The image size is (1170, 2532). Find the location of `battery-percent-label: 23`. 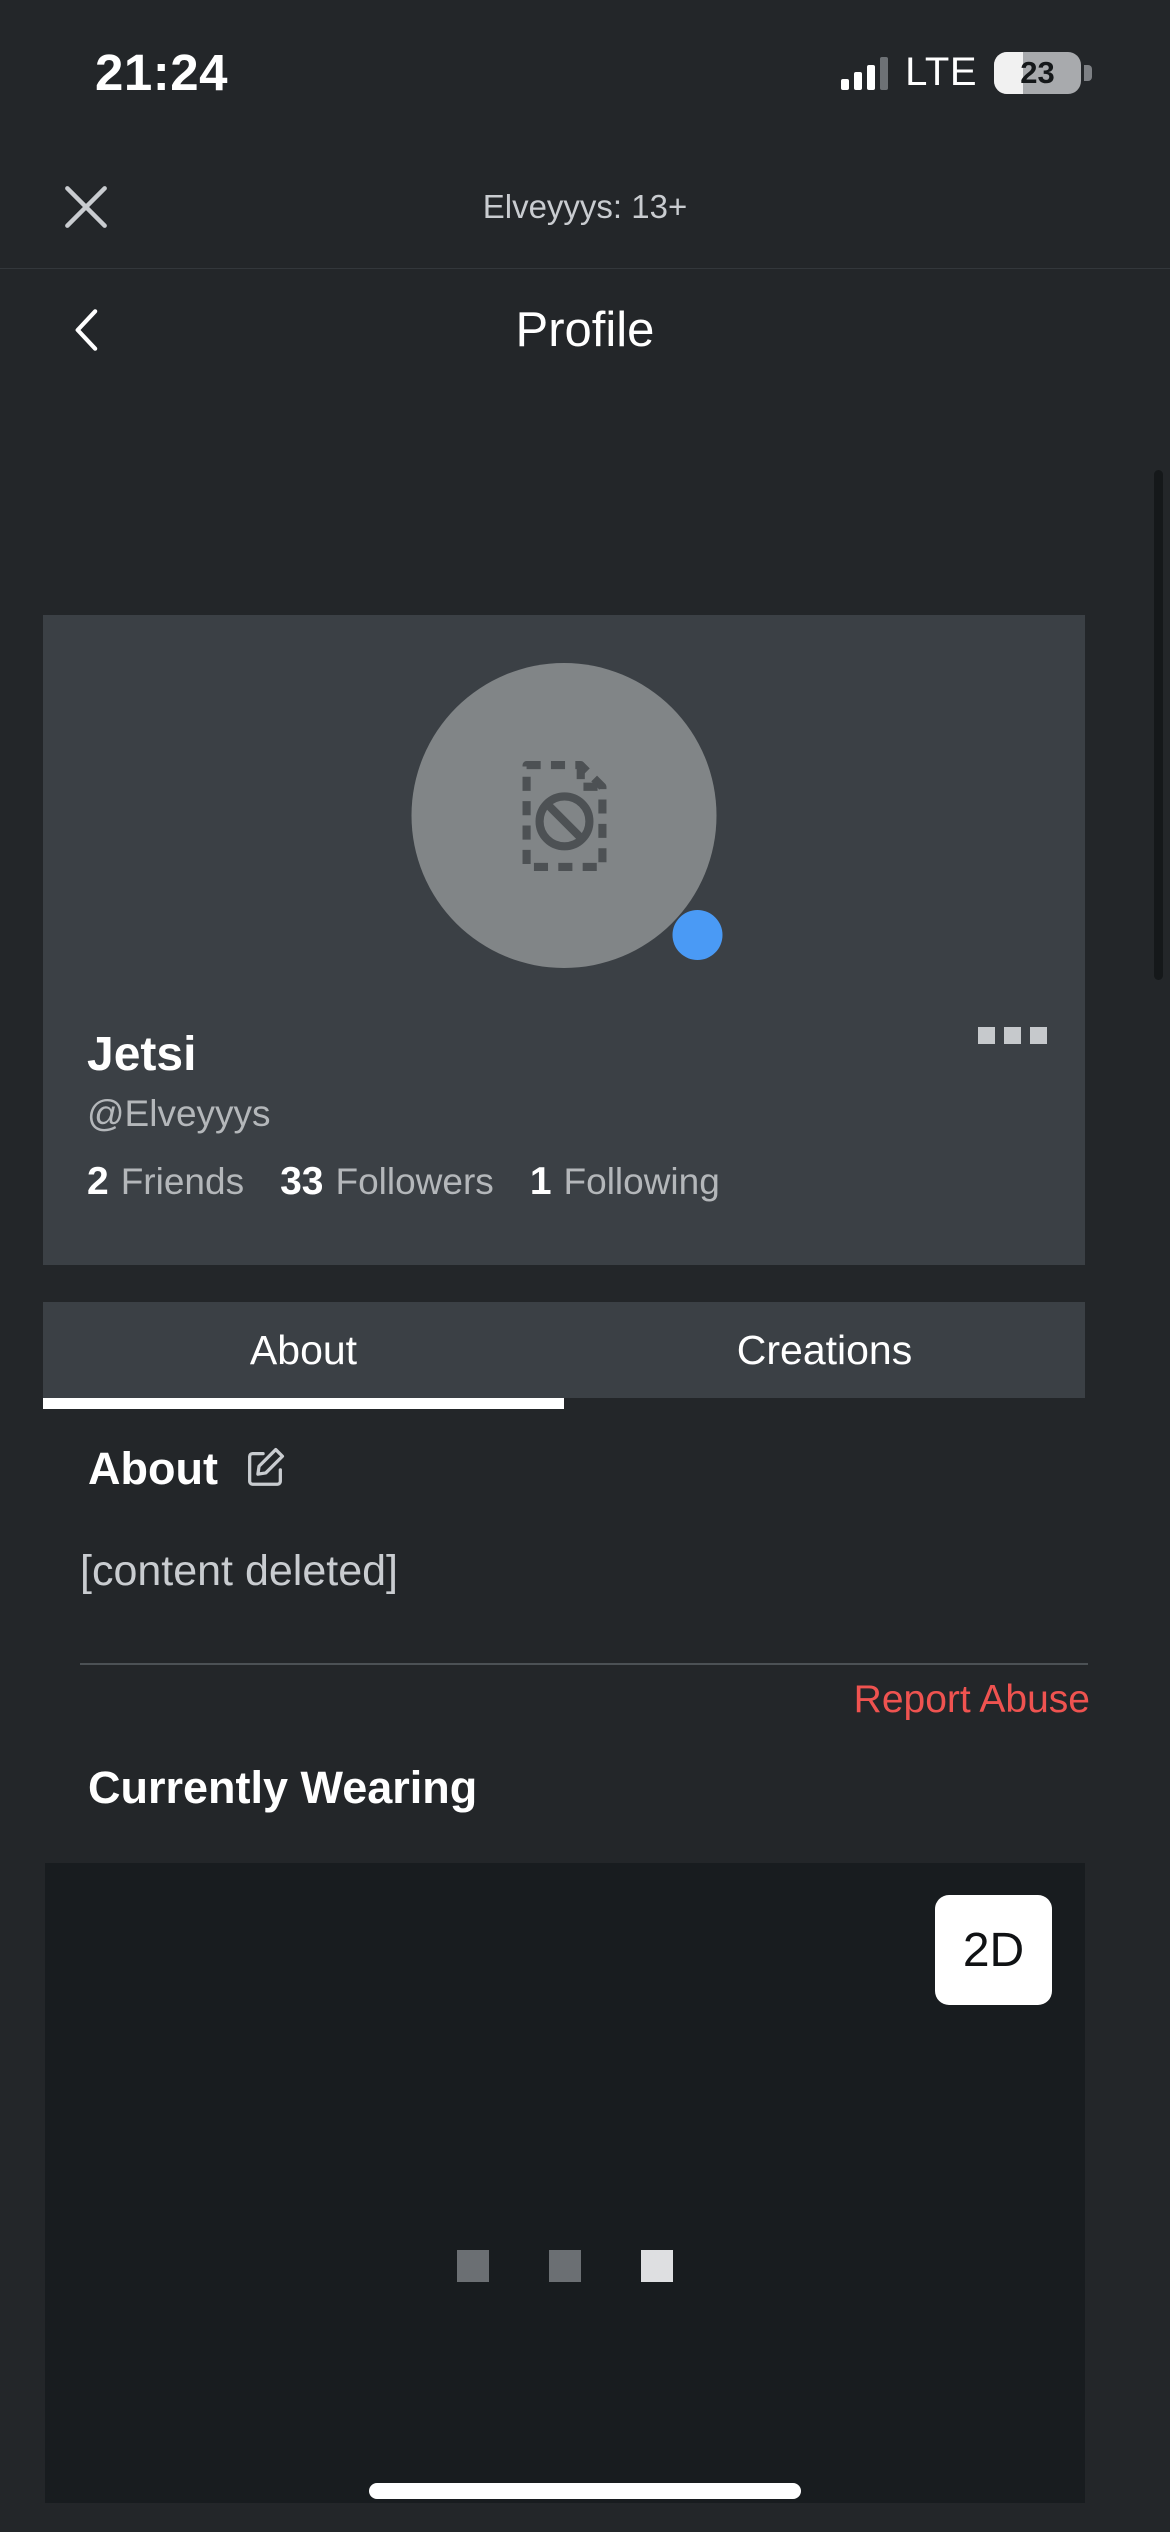

battery-percent-label: 23 is located at coordinates (1037, 72).